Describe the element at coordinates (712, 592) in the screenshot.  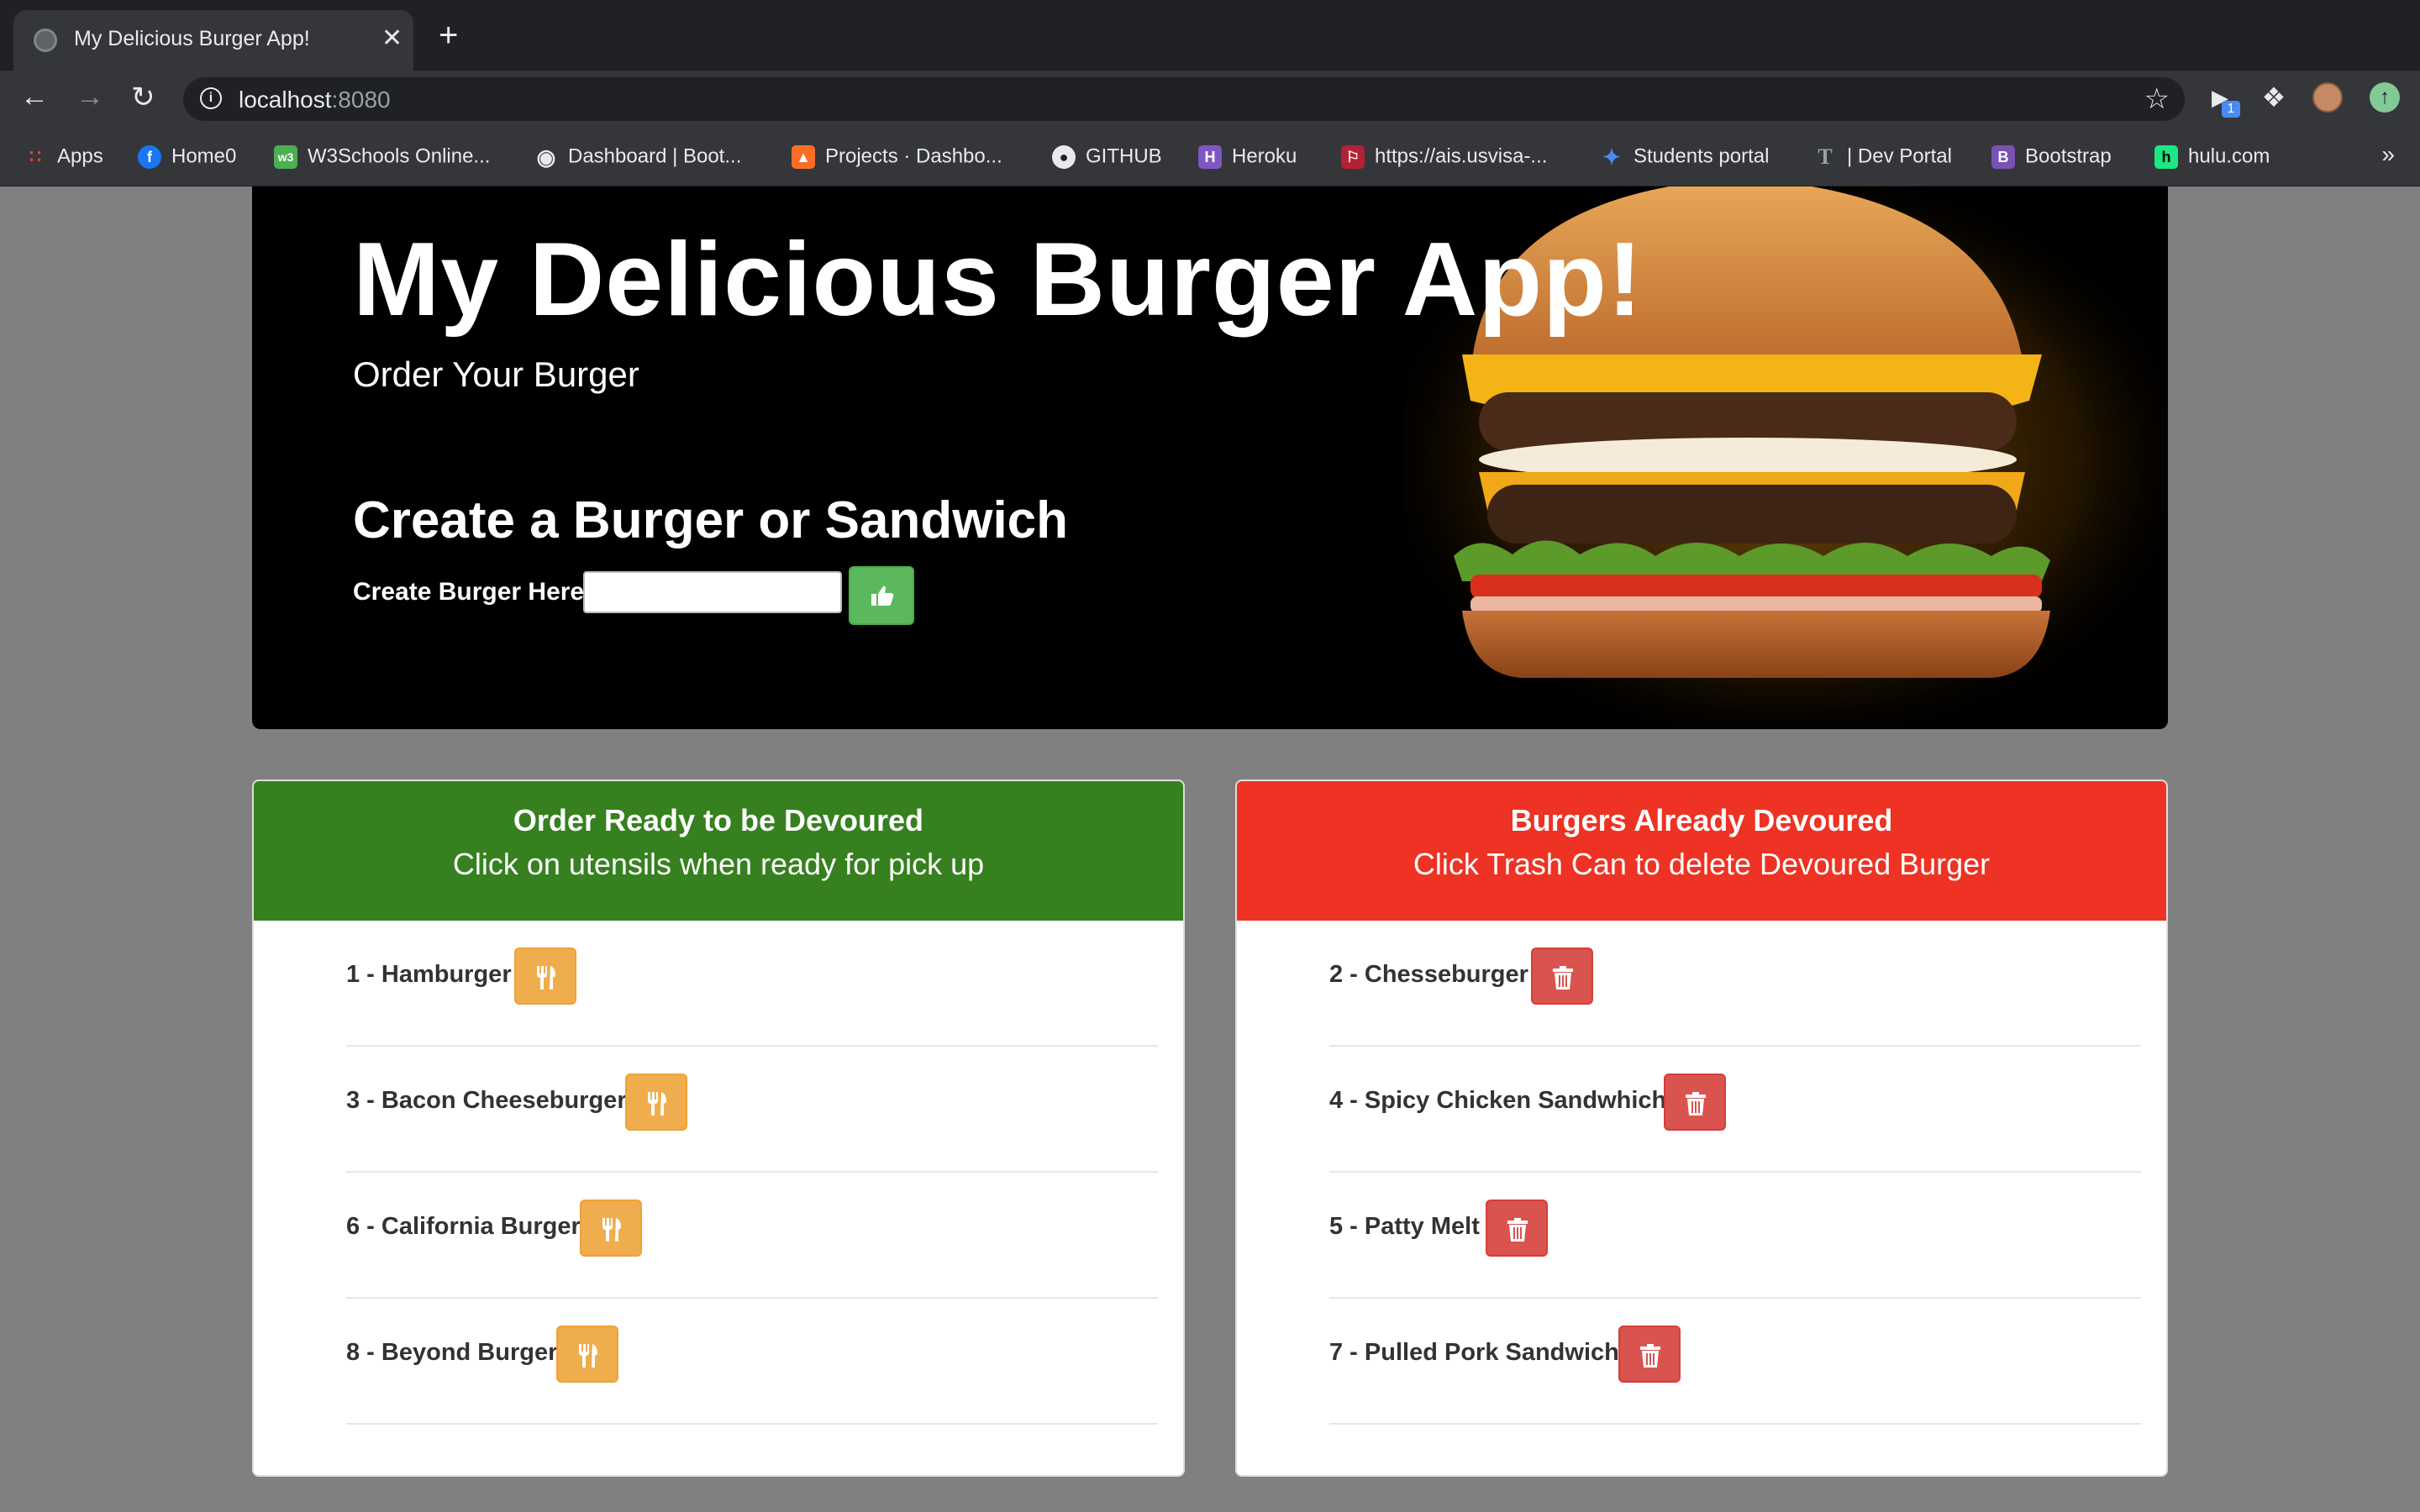
I see `burger-name-input` at that location.